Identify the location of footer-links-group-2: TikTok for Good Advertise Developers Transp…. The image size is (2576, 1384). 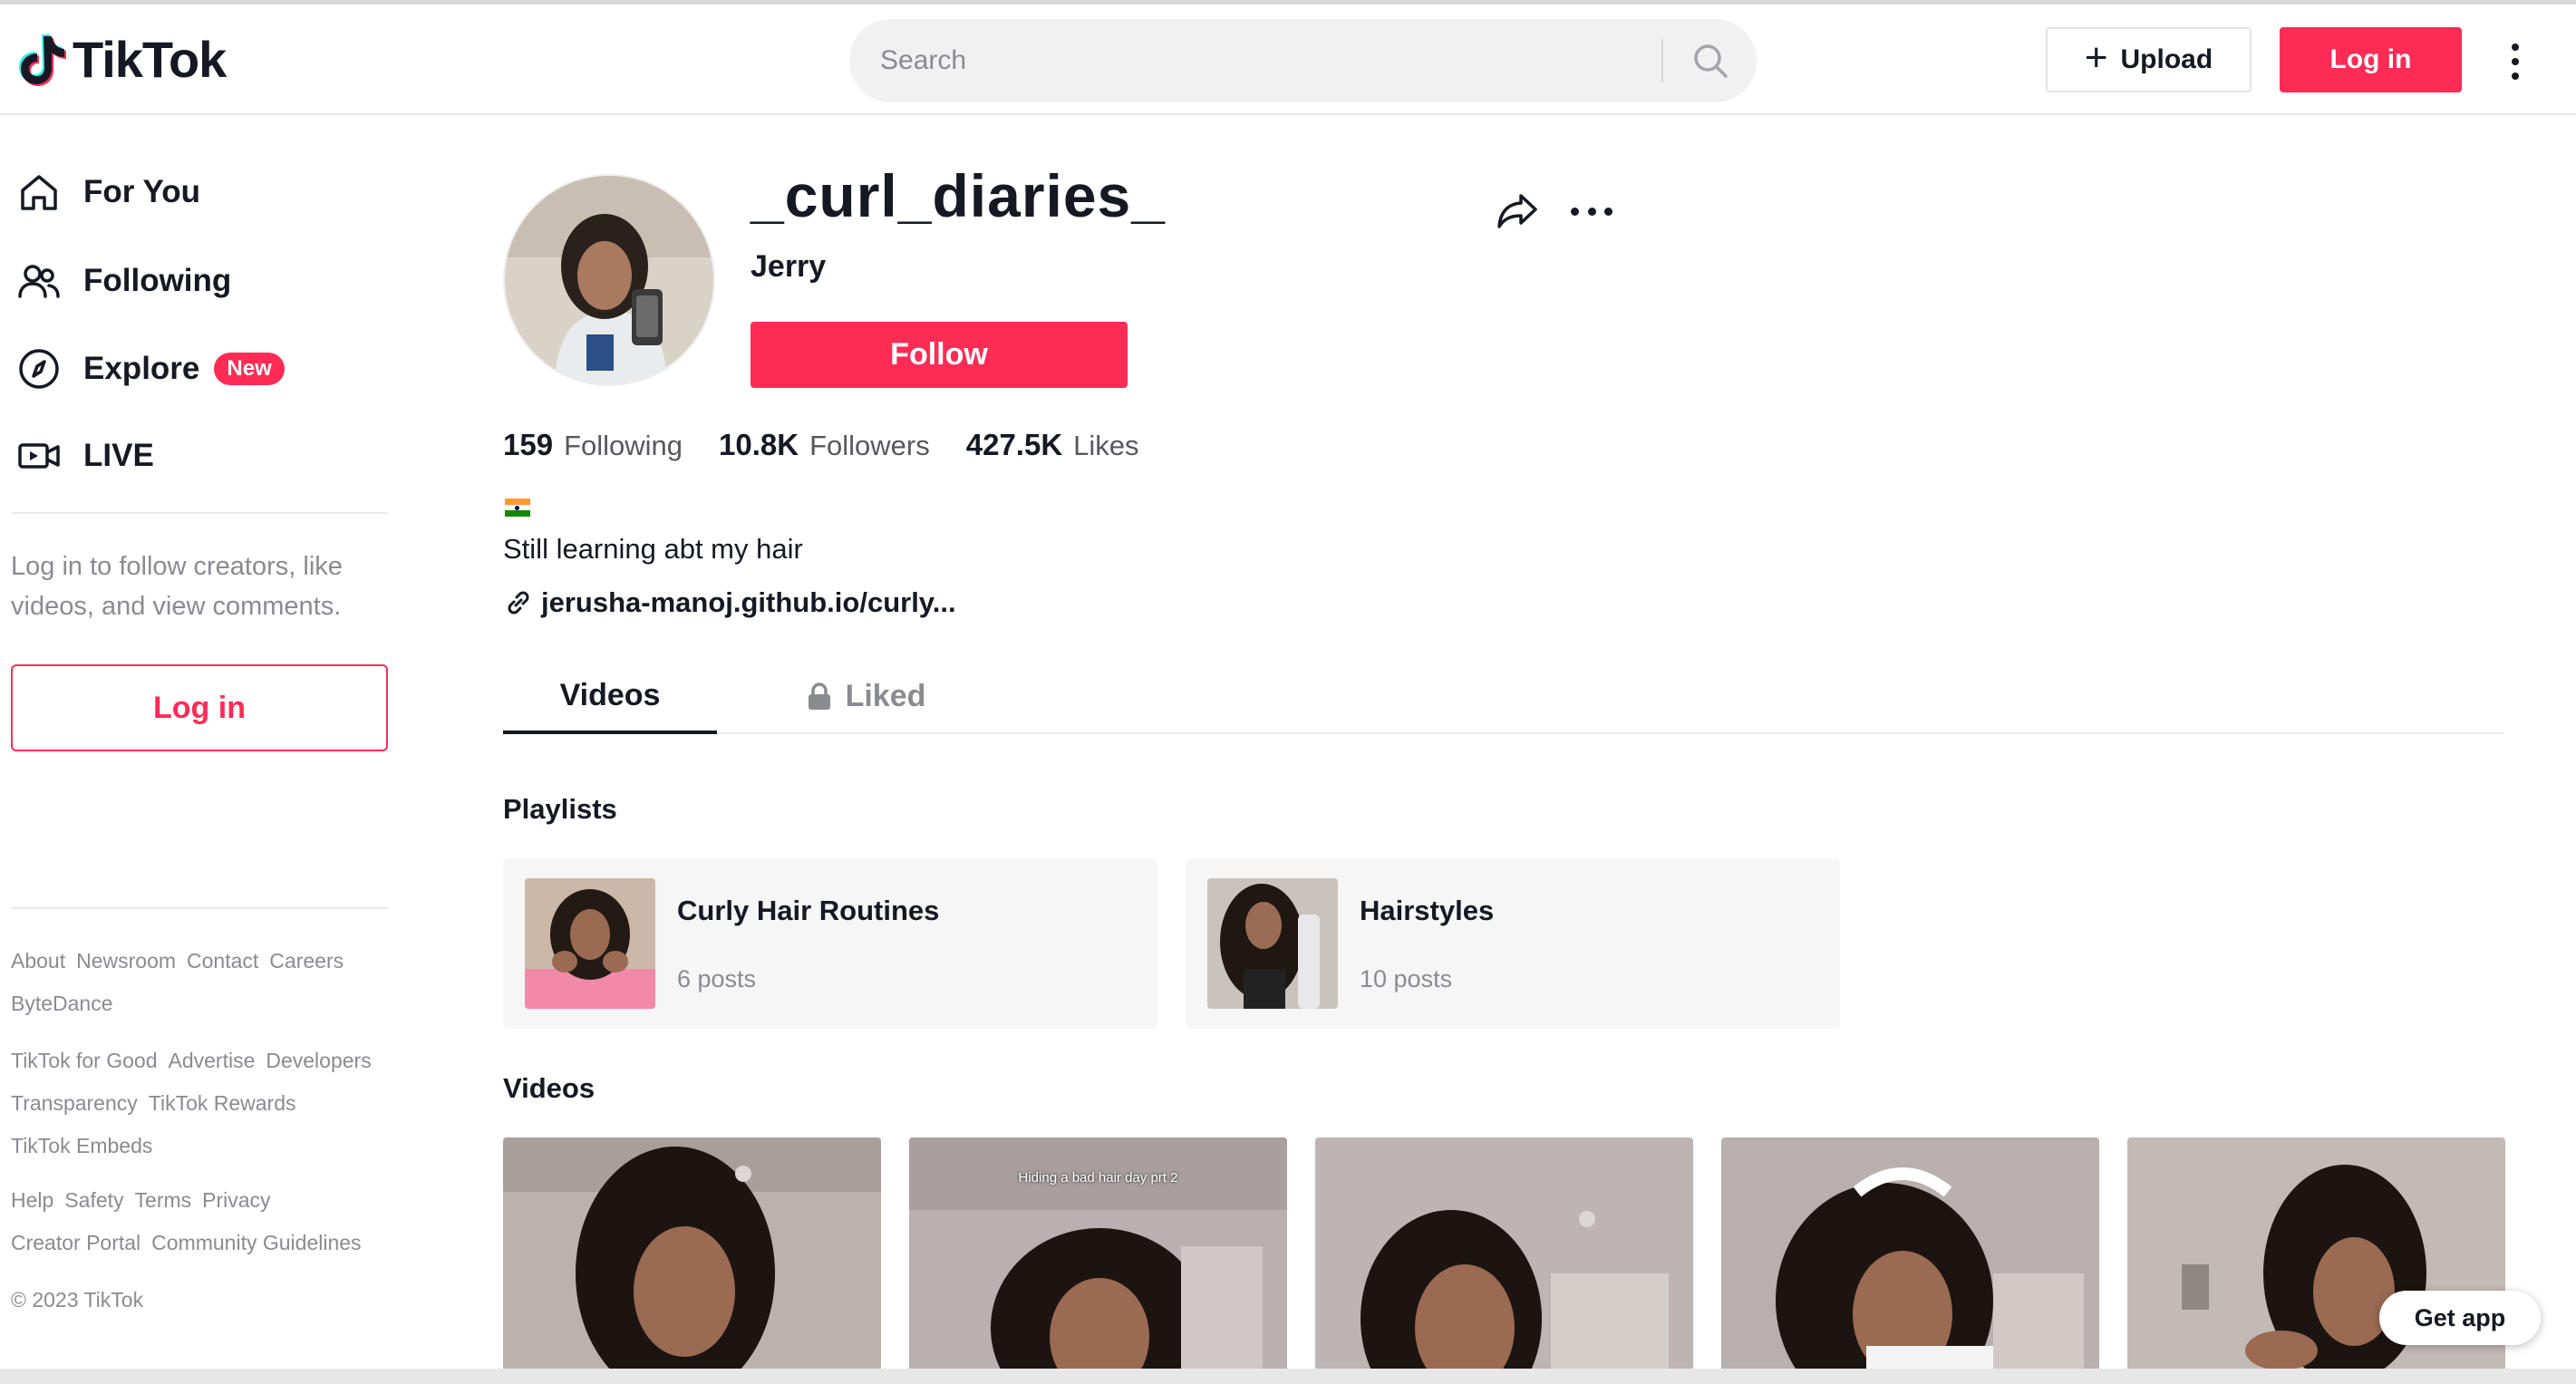
(206, 1103).